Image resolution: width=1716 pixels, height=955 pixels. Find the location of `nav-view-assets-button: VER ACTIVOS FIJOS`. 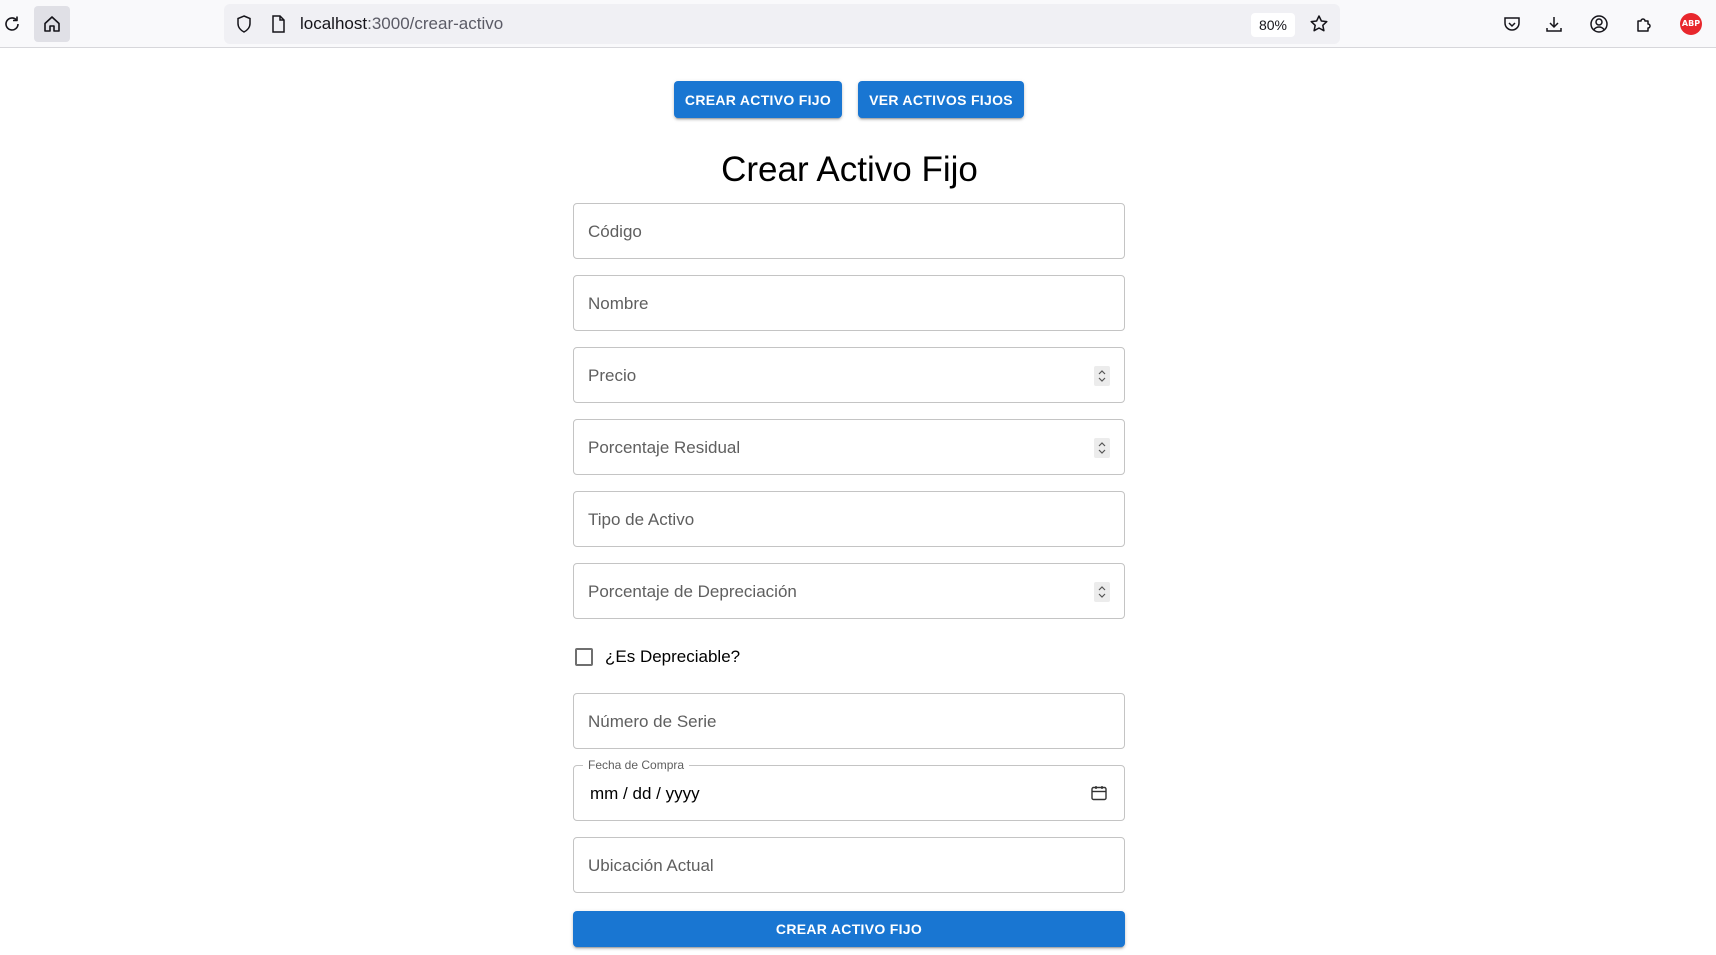

nav-view-assets-button: VER ACTIVOS FIJOS is located at coordinates (941, 99).